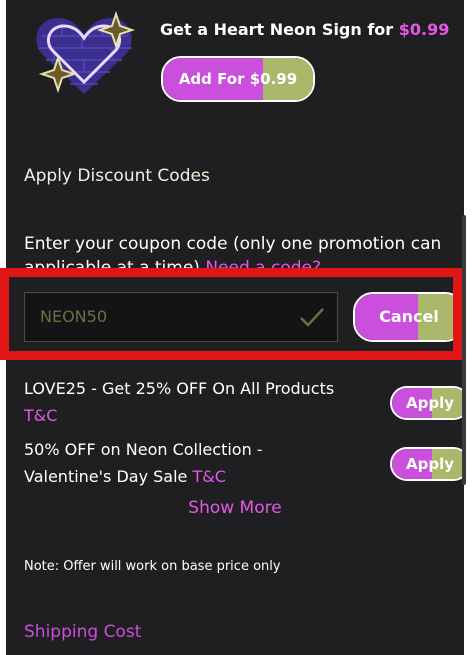 This screenshot has height=655, width=472. I want to click on show-more-link: Show More, so click(235, 508).